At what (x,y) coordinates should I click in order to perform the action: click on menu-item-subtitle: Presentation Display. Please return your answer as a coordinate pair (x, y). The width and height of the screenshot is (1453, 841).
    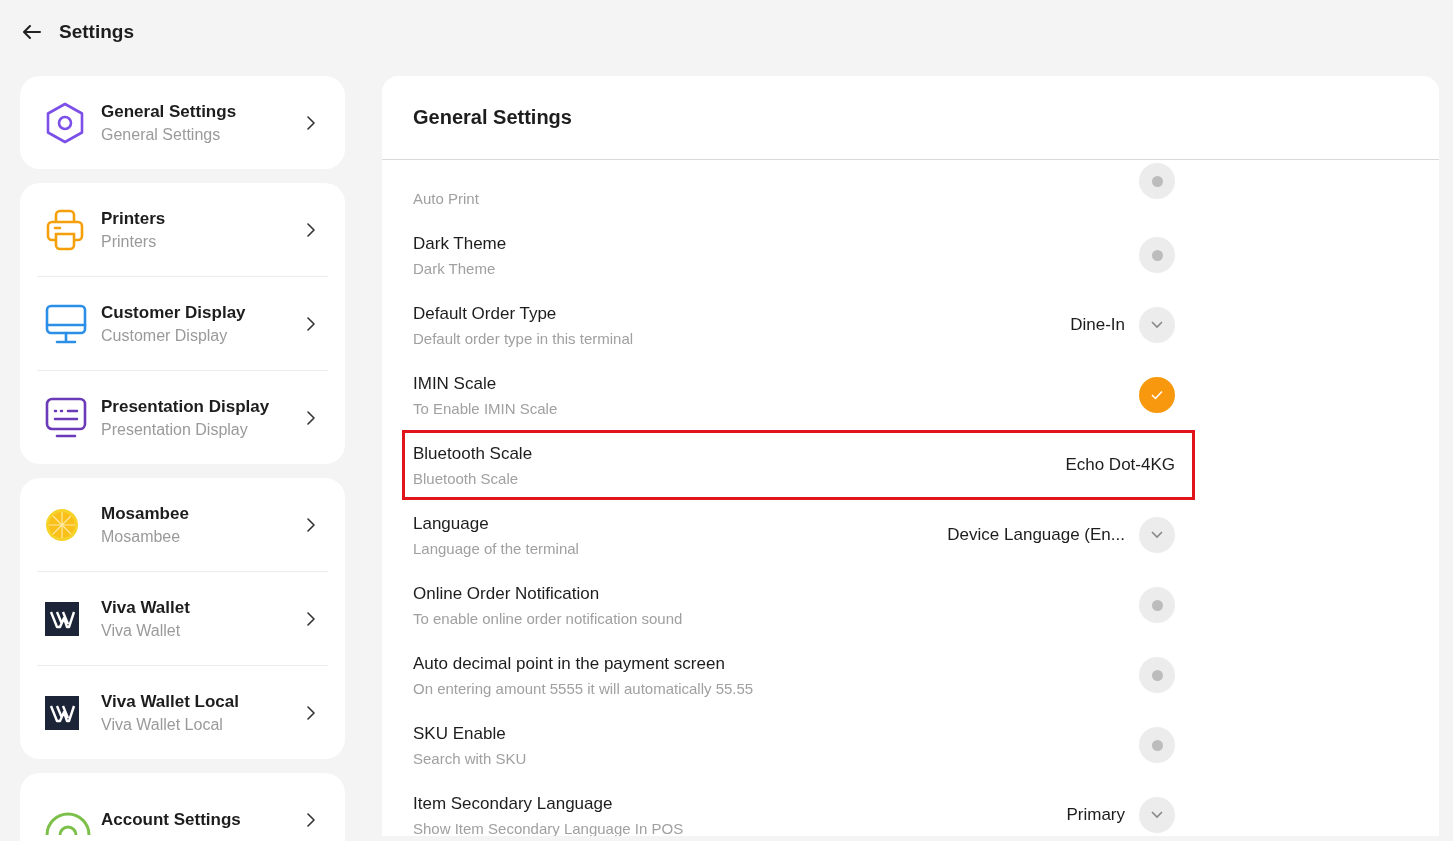
    Looking at the image, I should click on (175, 429).